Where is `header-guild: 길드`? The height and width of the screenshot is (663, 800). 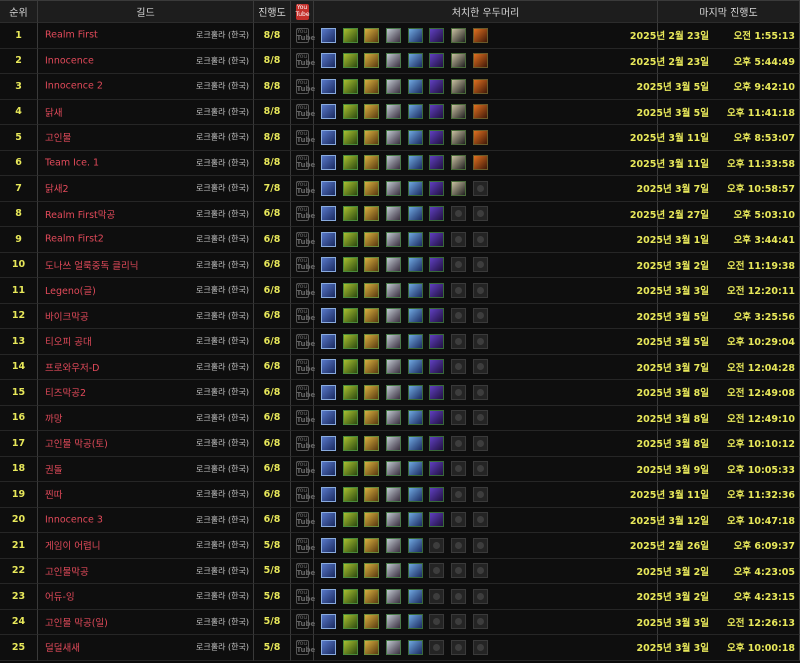
header-guild: 길드 is located at coordinates (146, 11).